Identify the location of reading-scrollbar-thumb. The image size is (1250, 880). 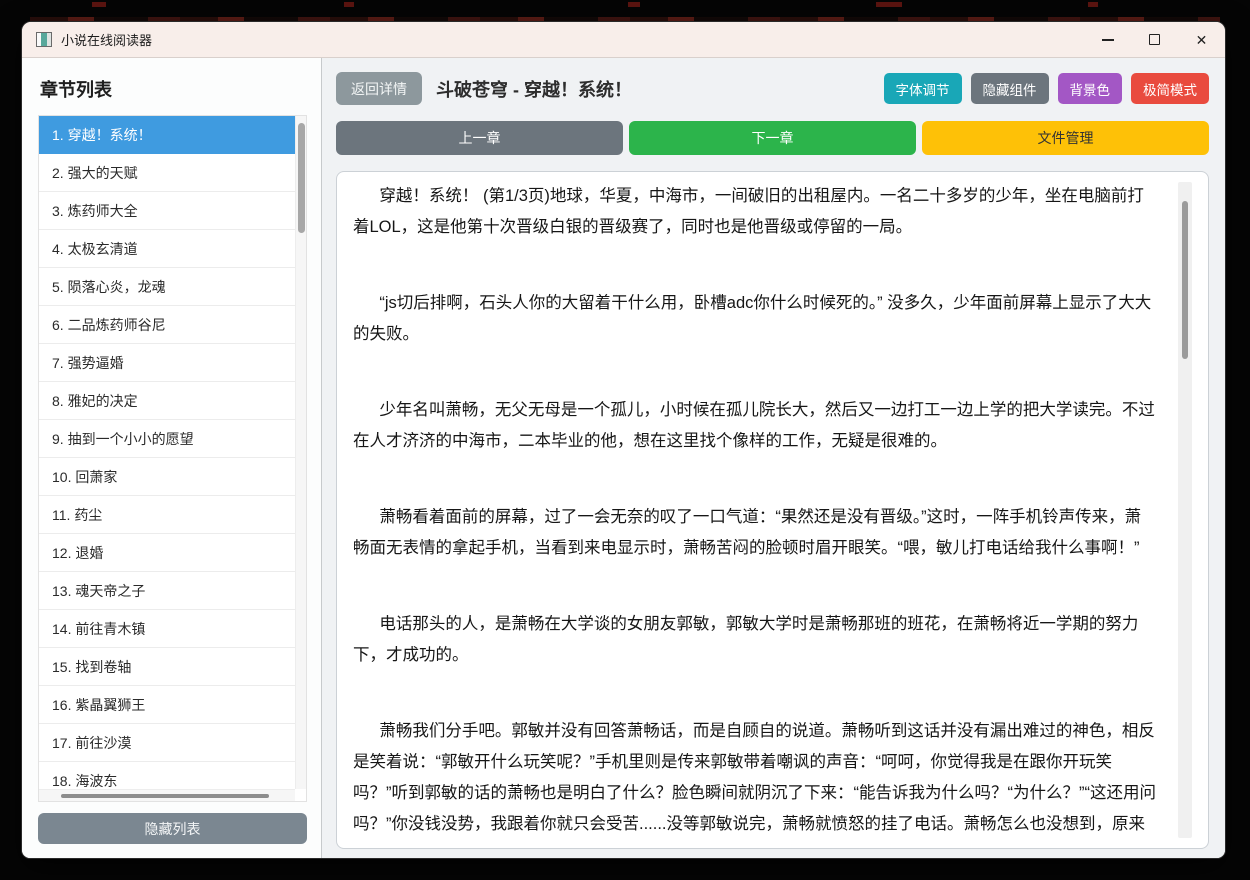
(1185, 280).